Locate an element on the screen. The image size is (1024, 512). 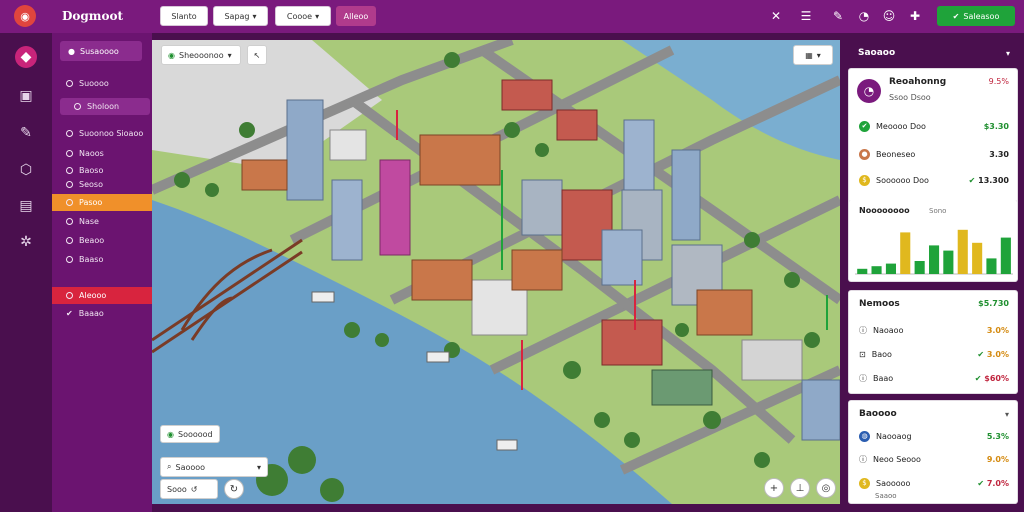
toolbar-button-alleoo: Alleoo is located at coordinates (356, 16).